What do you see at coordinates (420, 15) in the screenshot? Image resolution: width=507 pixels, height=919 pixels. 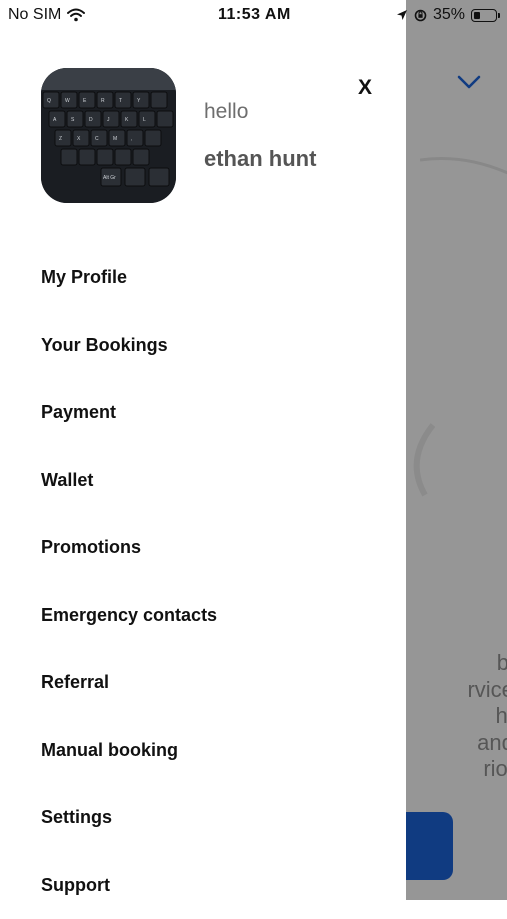 I see `orientation-lock-icon` at bounding box center [420, 15].